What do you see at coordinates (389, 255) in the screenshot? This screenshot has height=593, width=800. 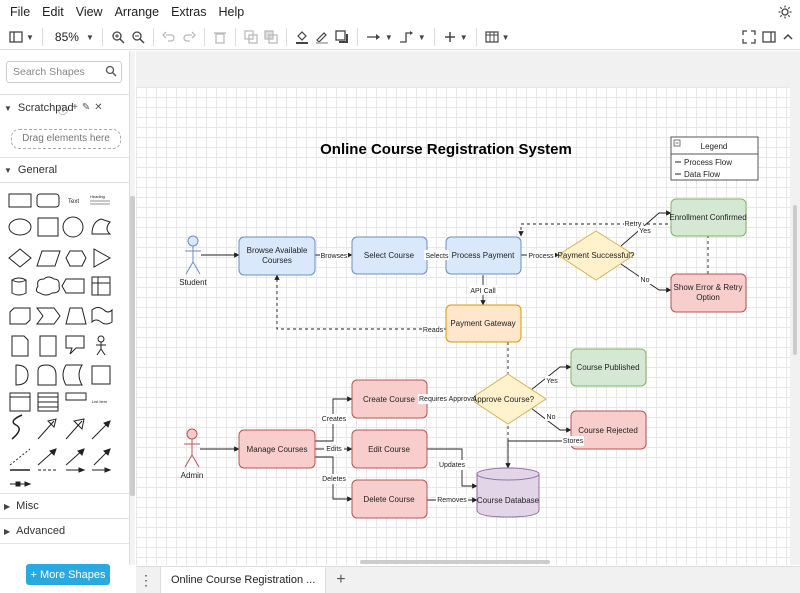 I see `node-select-label: Select Course` at bounding box center [389, 255].